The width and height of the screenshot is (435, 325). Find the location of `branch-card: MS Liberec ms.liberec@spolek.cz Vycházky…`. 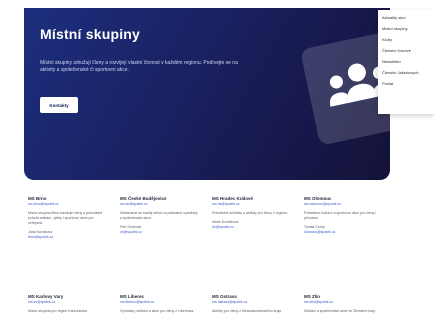

branch-card: MS Liberec ms.liberec@spolek.cz Vycházky… is located at coordinates (159, 304).